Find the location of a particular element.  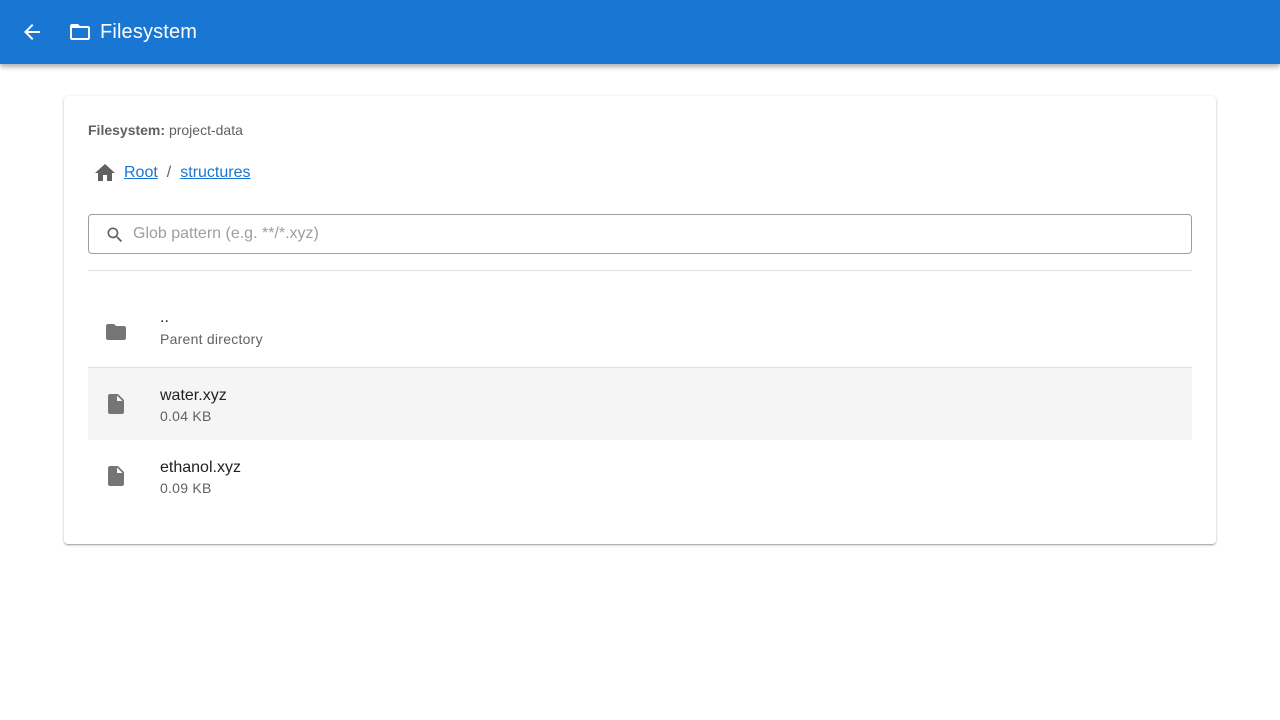

divider is located at coordinates (640, 270).